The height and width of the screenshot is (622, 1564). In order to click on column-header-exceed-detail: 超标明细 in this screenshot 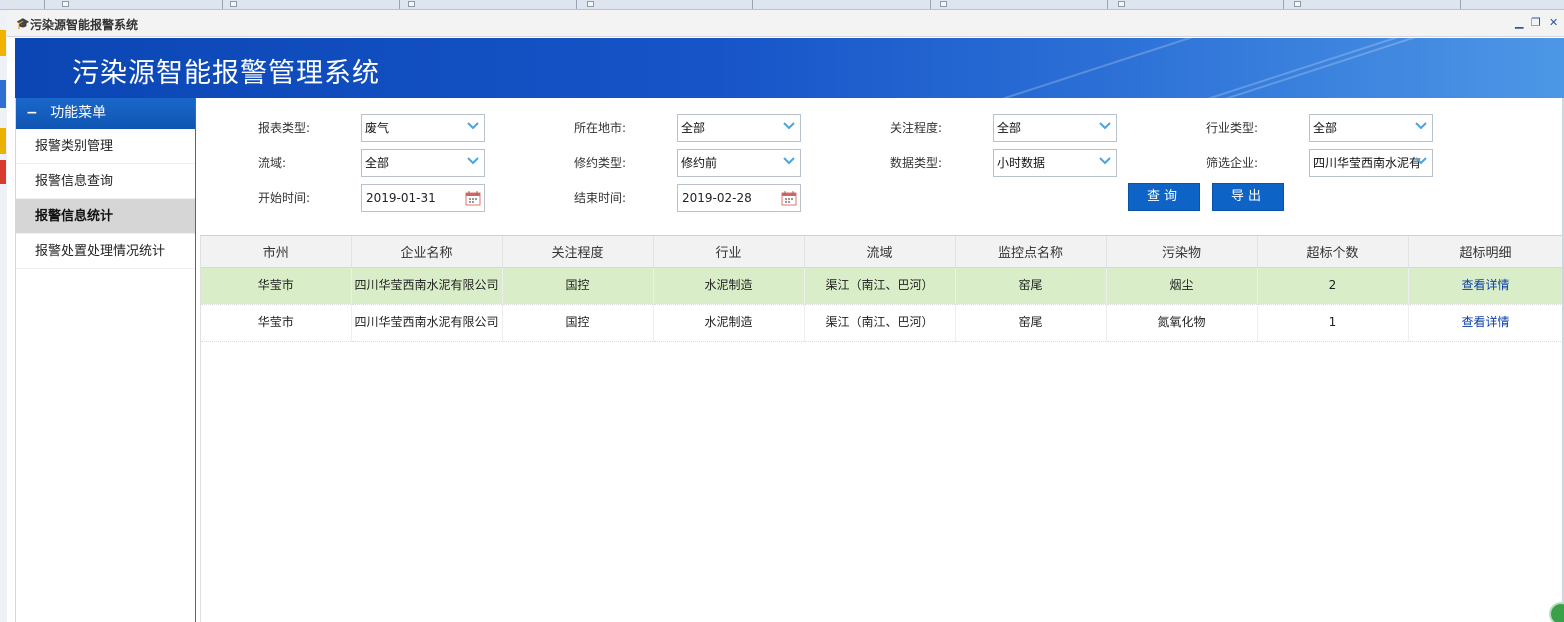, I will do `click(1486, 252)`.